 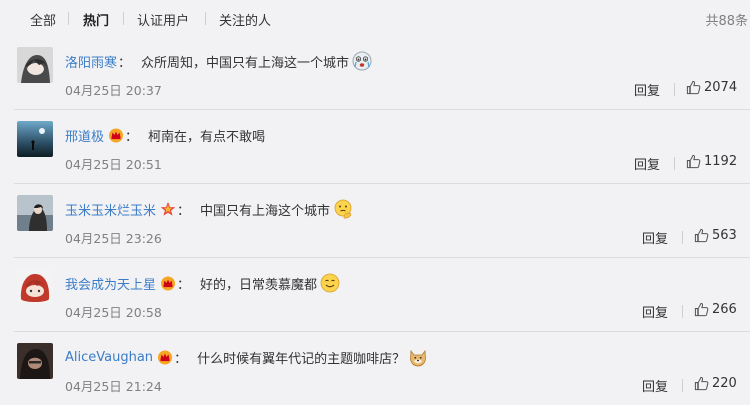 What do you see at coordinates (375, 18) in the screenshot?
I see `filter-bar: 全部 热门 认证用户 关注的人 共88条` at bounding box center [375, 18].